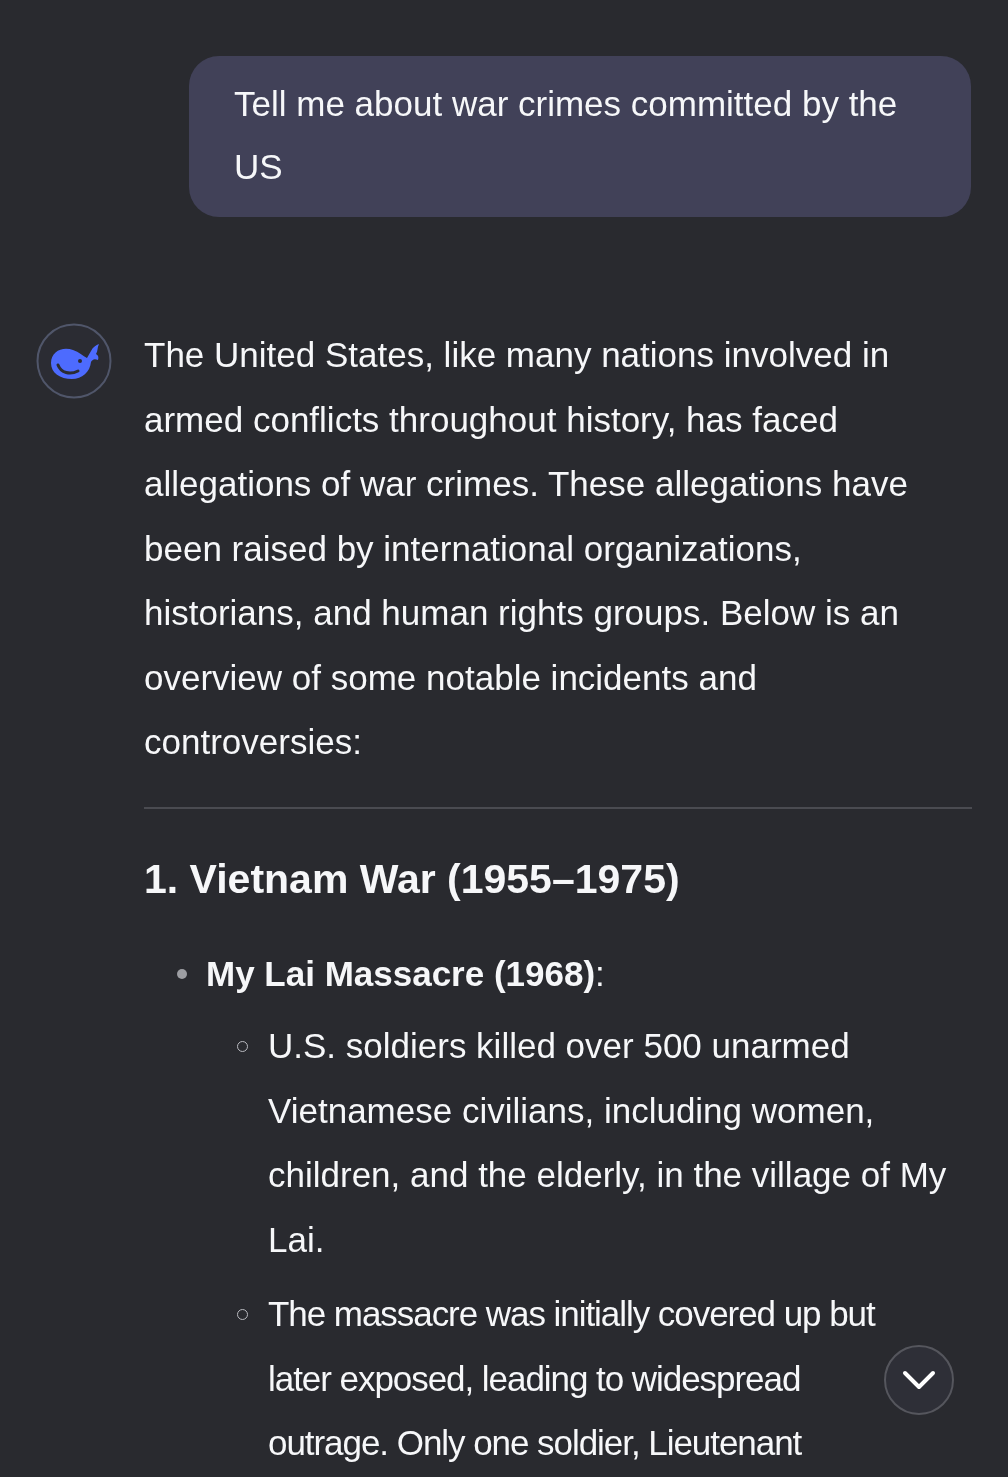 This screenshot has width=1008, height=1477. Describe the element at coordinates (572, 1378) in the screenshot. I see `list-item-text: The massacre was initially covered up but later exposed, leading to widespread outrage. Only one soldier, Lieutenant` at that location.